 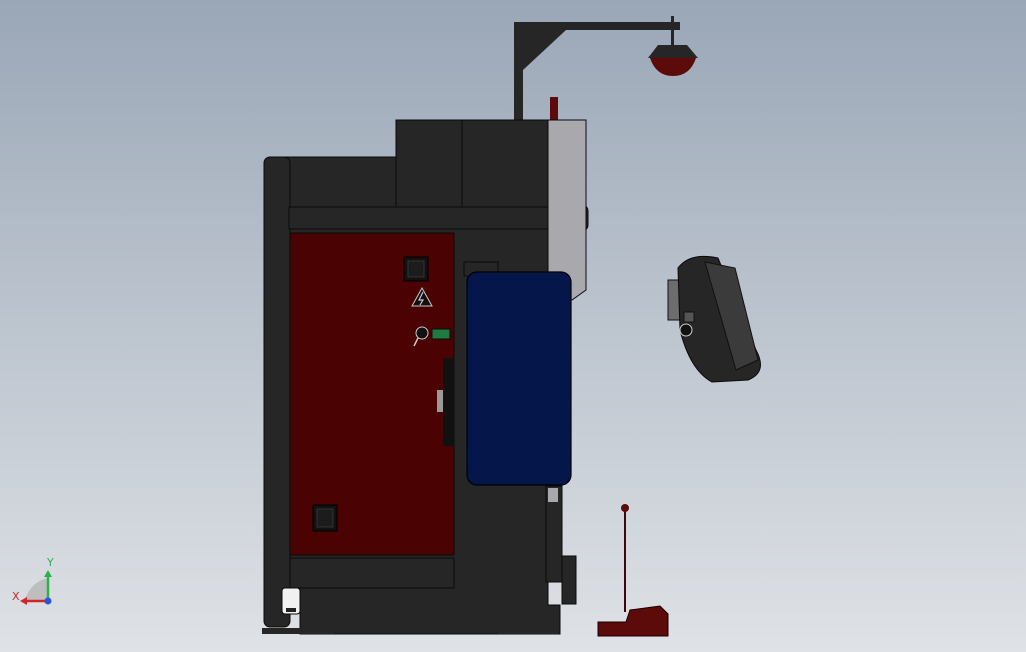 What do you see at coordinates (672, 31) in the screenshot?
I see `lamp-hanger` at bounding box center [672, 31].